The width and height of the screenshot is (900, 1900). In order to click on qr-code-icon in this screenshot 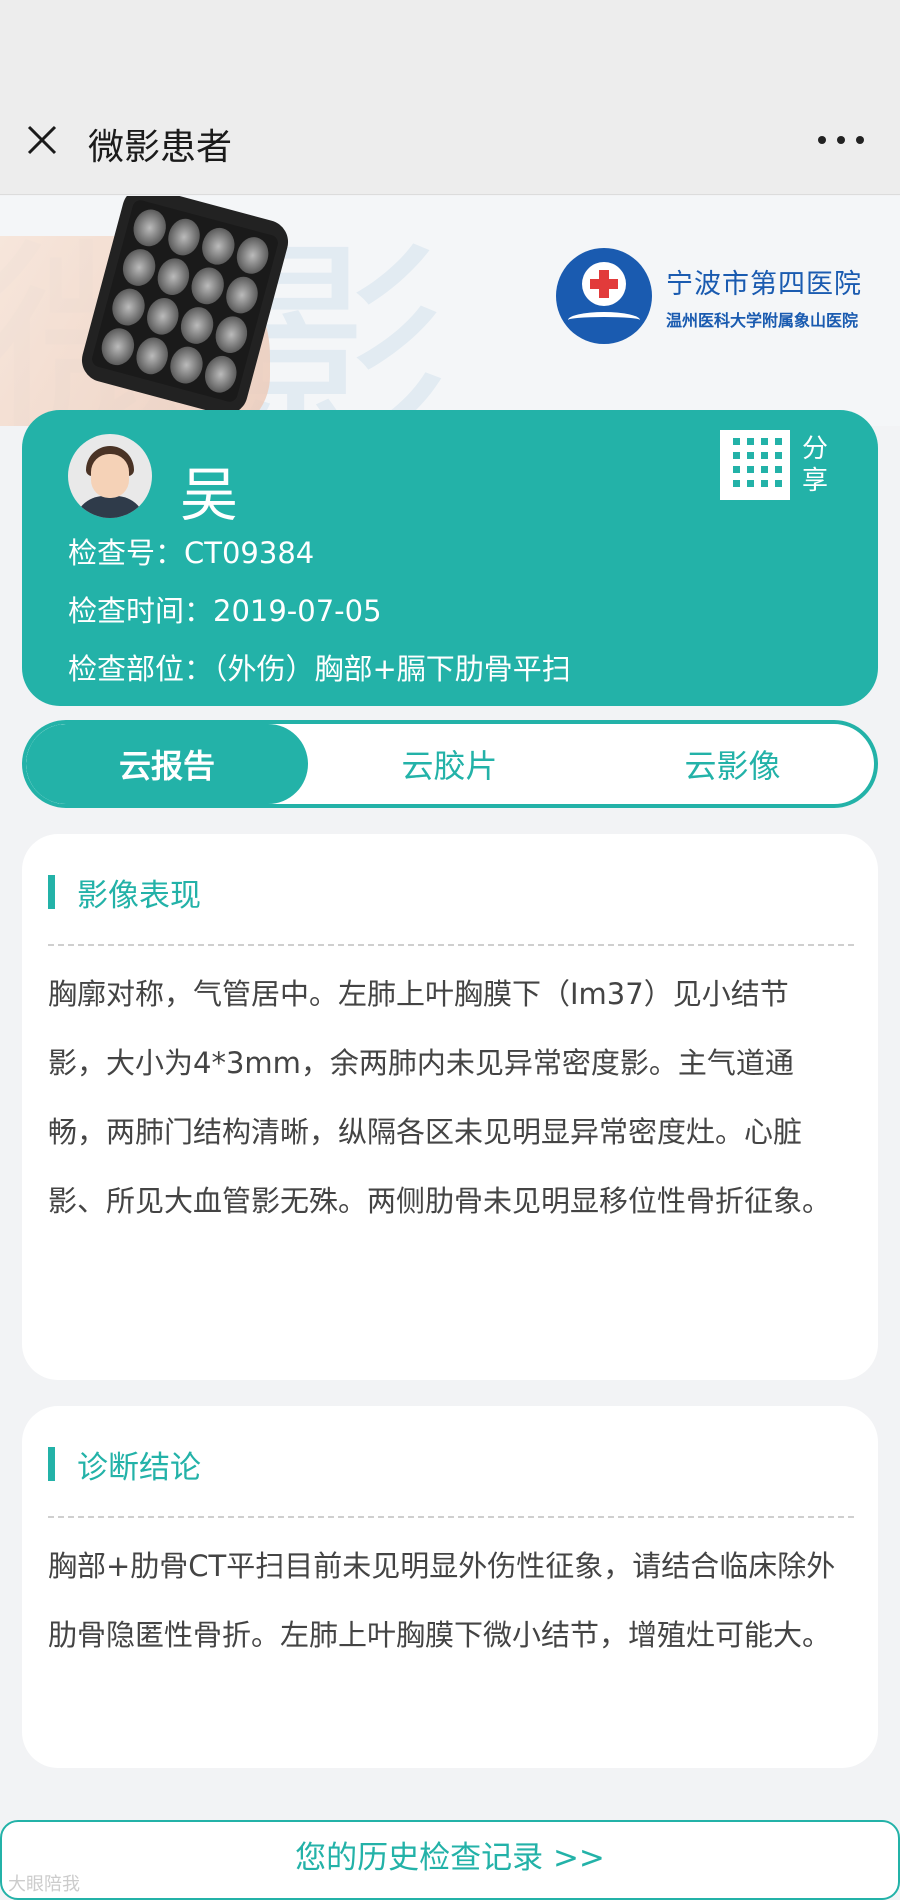, I will do `click(755, 465)`.